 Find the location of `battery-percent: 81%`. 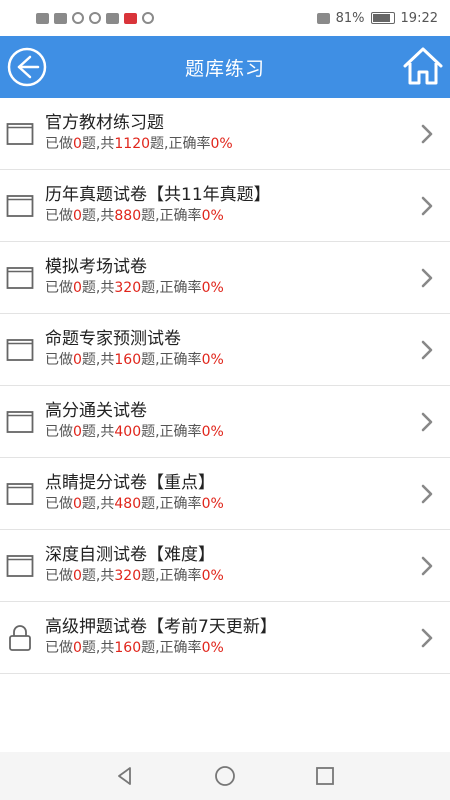

battery-percent: 81% is located at coordinates (350, 18).